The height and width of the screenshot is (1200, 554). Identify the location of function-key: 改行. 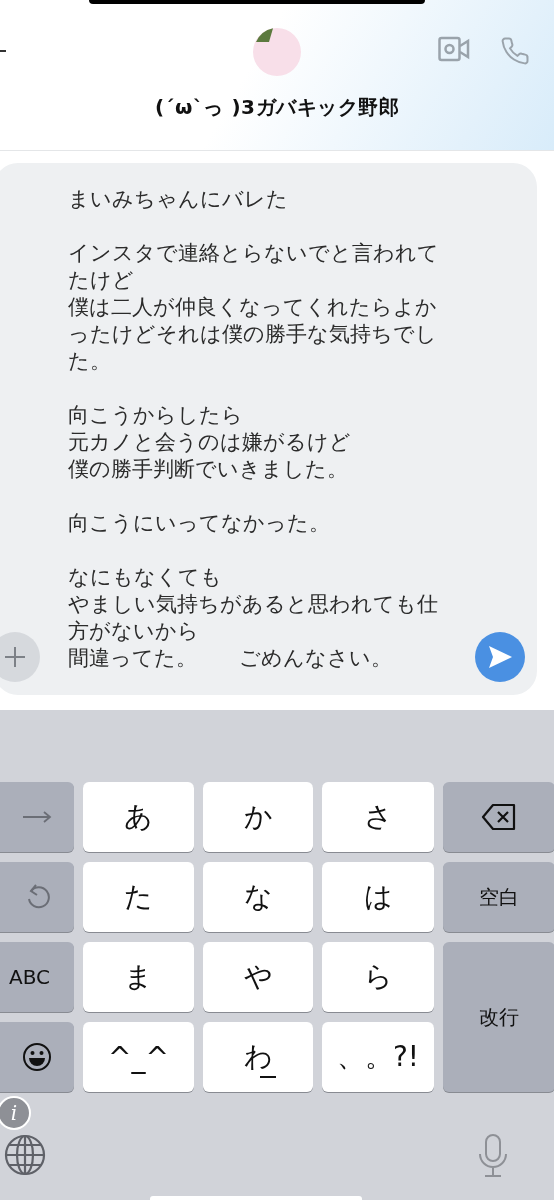
(498, 1017).